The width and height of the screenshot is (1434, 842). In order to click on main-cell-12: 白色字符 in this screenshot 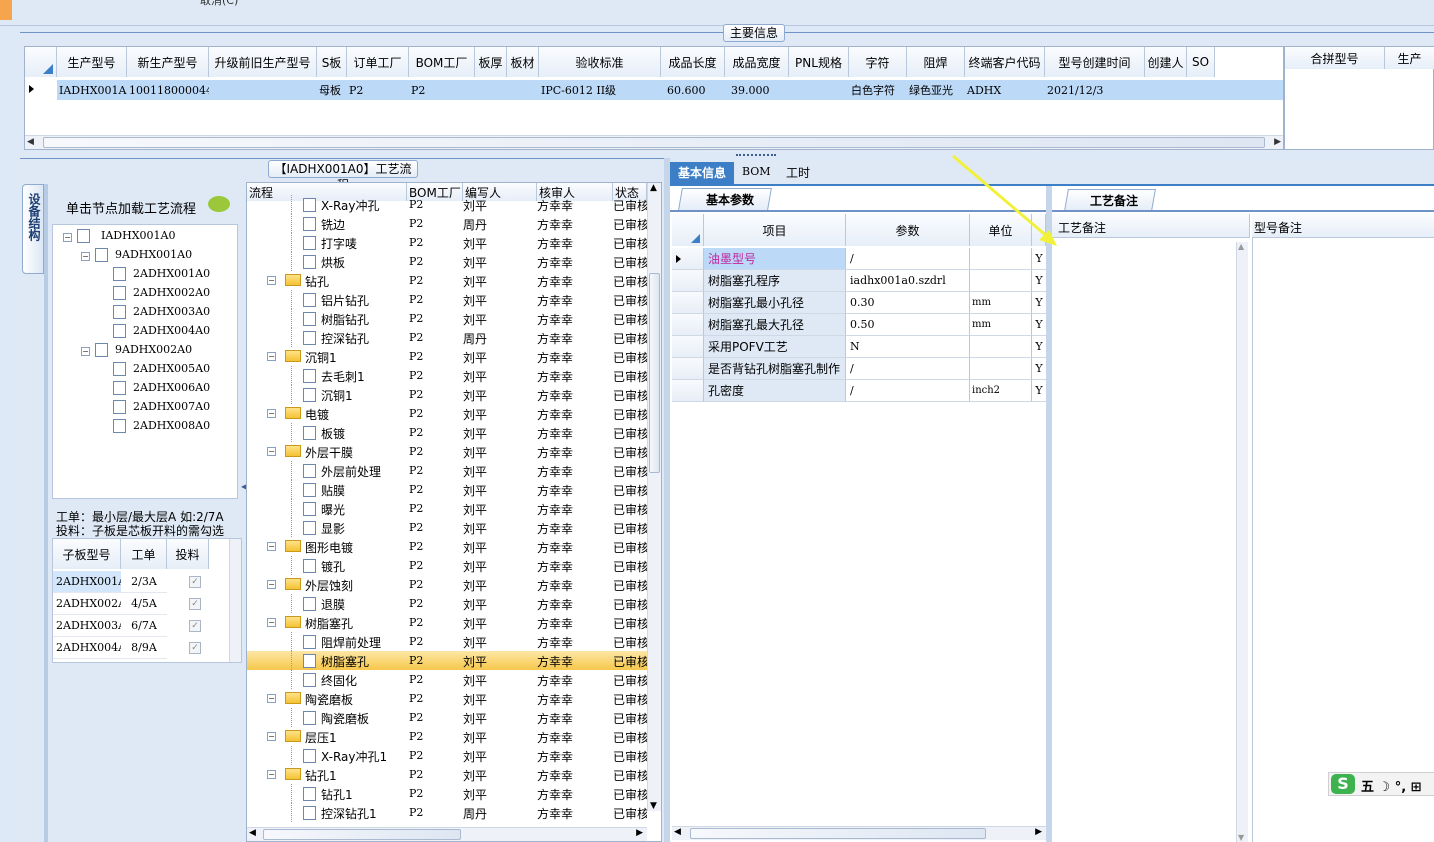, I will do `click(878, 90)`.